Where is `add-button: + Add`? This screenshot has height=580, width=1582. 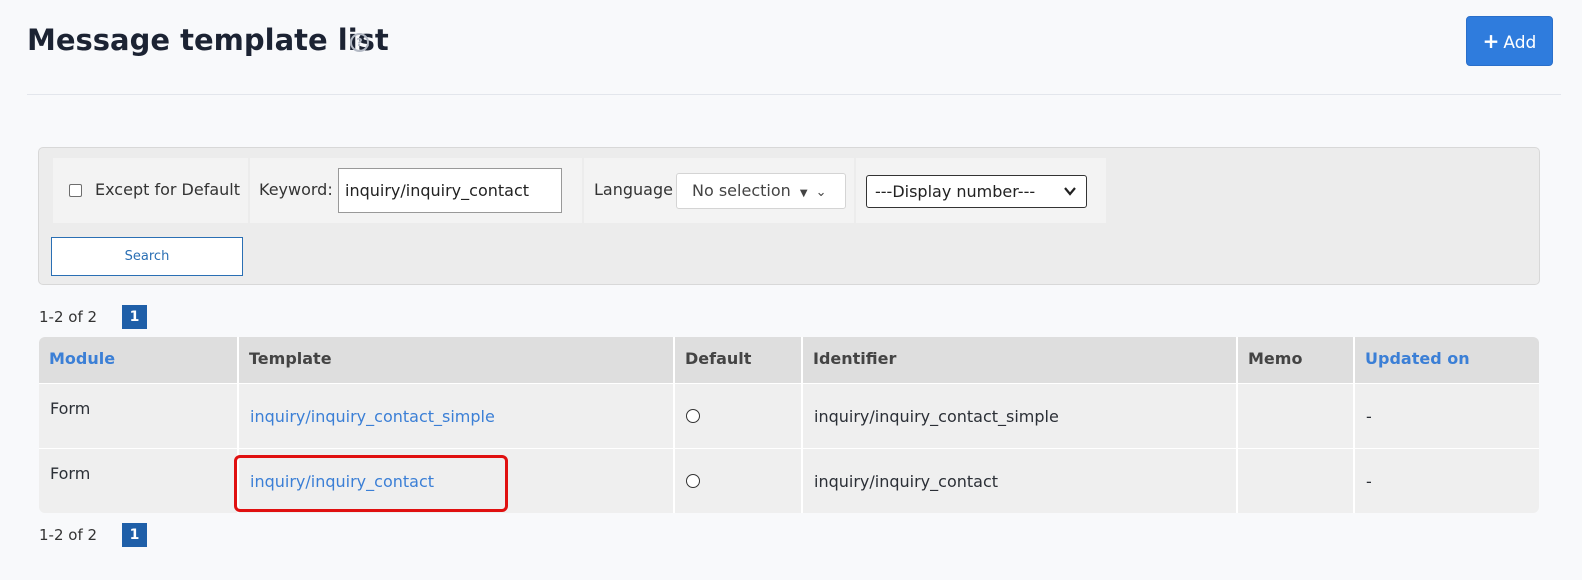
add-button: + Add is located at coordinates (1509, 41).